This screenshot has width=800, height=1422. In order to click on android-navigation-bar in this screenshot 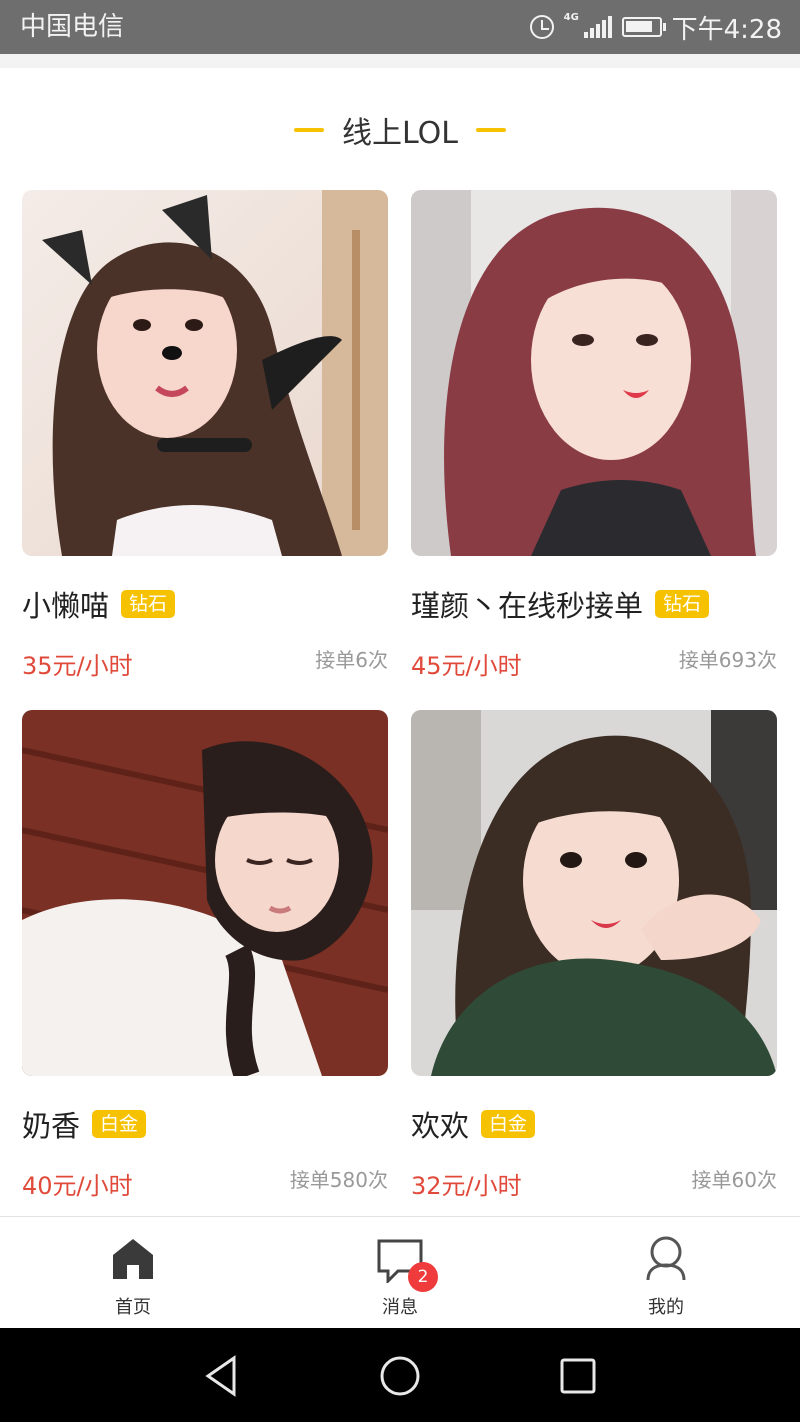, I will do `click(400, 1375)`.